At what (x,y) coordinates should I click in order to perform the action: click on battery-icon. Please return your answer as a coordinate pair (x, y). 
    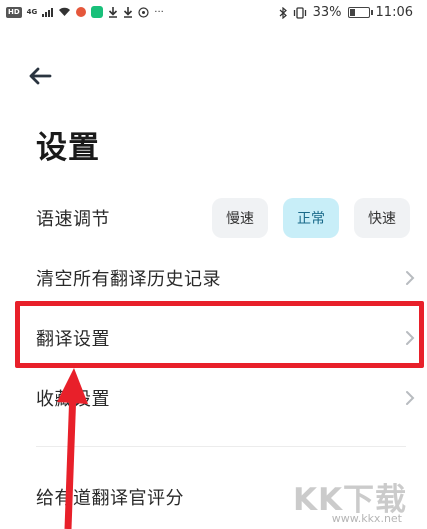
    Looking at the image, I should click on (360, 12).